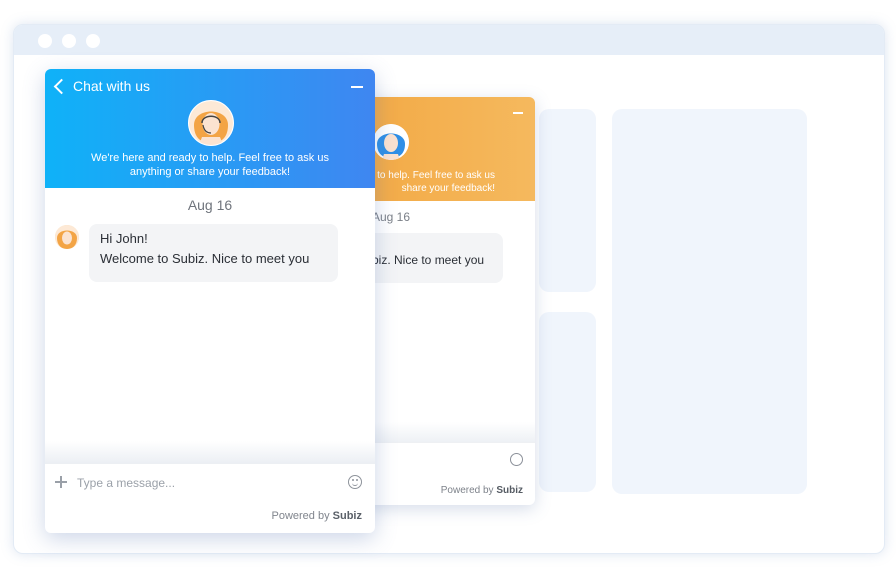  Describe the element at coordinates (112, 86) in the screenshot. I see `widget-title: Chat with us` at that location.